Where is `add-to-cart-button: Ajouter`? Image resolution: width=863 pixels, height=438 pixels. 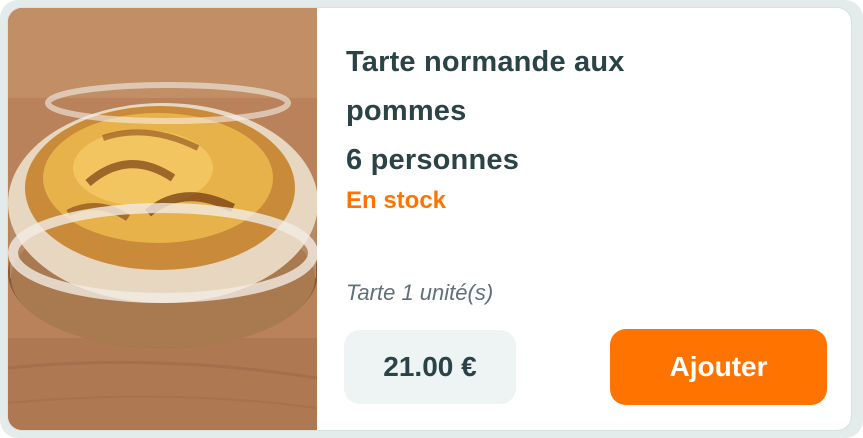
add-to-cart-button: Ajouter is located at coordinates (718, 367).